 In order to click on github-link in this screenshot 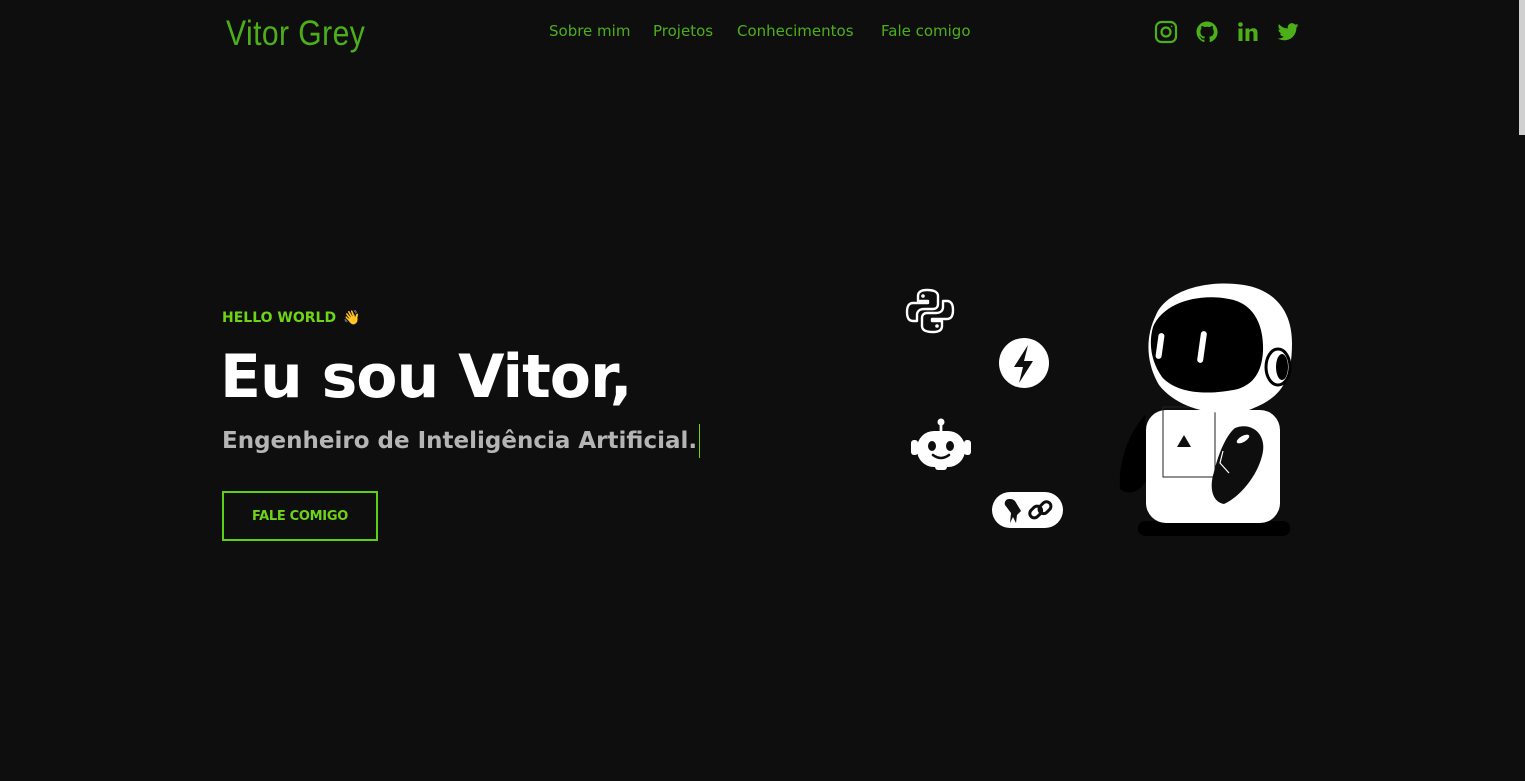, I will do `click(1207, 32)`.